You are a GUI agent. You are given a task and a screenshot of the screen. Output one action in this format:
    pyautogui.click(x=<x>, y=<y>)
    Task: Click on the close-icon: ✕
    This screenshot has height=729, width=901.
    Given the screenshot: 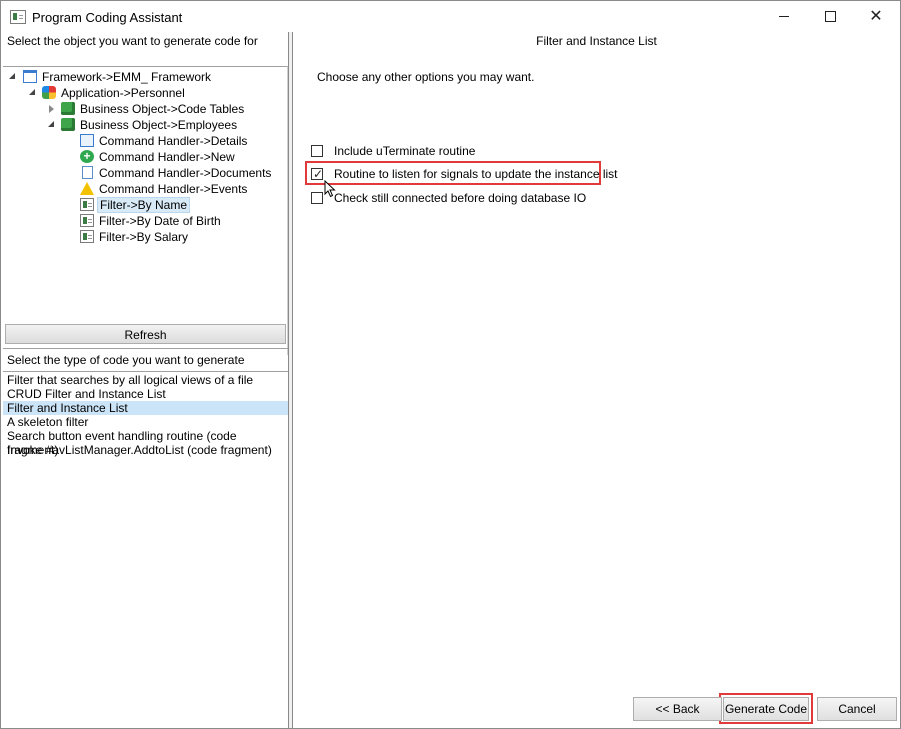 What is the action you would take?
    pyautogui.click(x=876, y=16)
    